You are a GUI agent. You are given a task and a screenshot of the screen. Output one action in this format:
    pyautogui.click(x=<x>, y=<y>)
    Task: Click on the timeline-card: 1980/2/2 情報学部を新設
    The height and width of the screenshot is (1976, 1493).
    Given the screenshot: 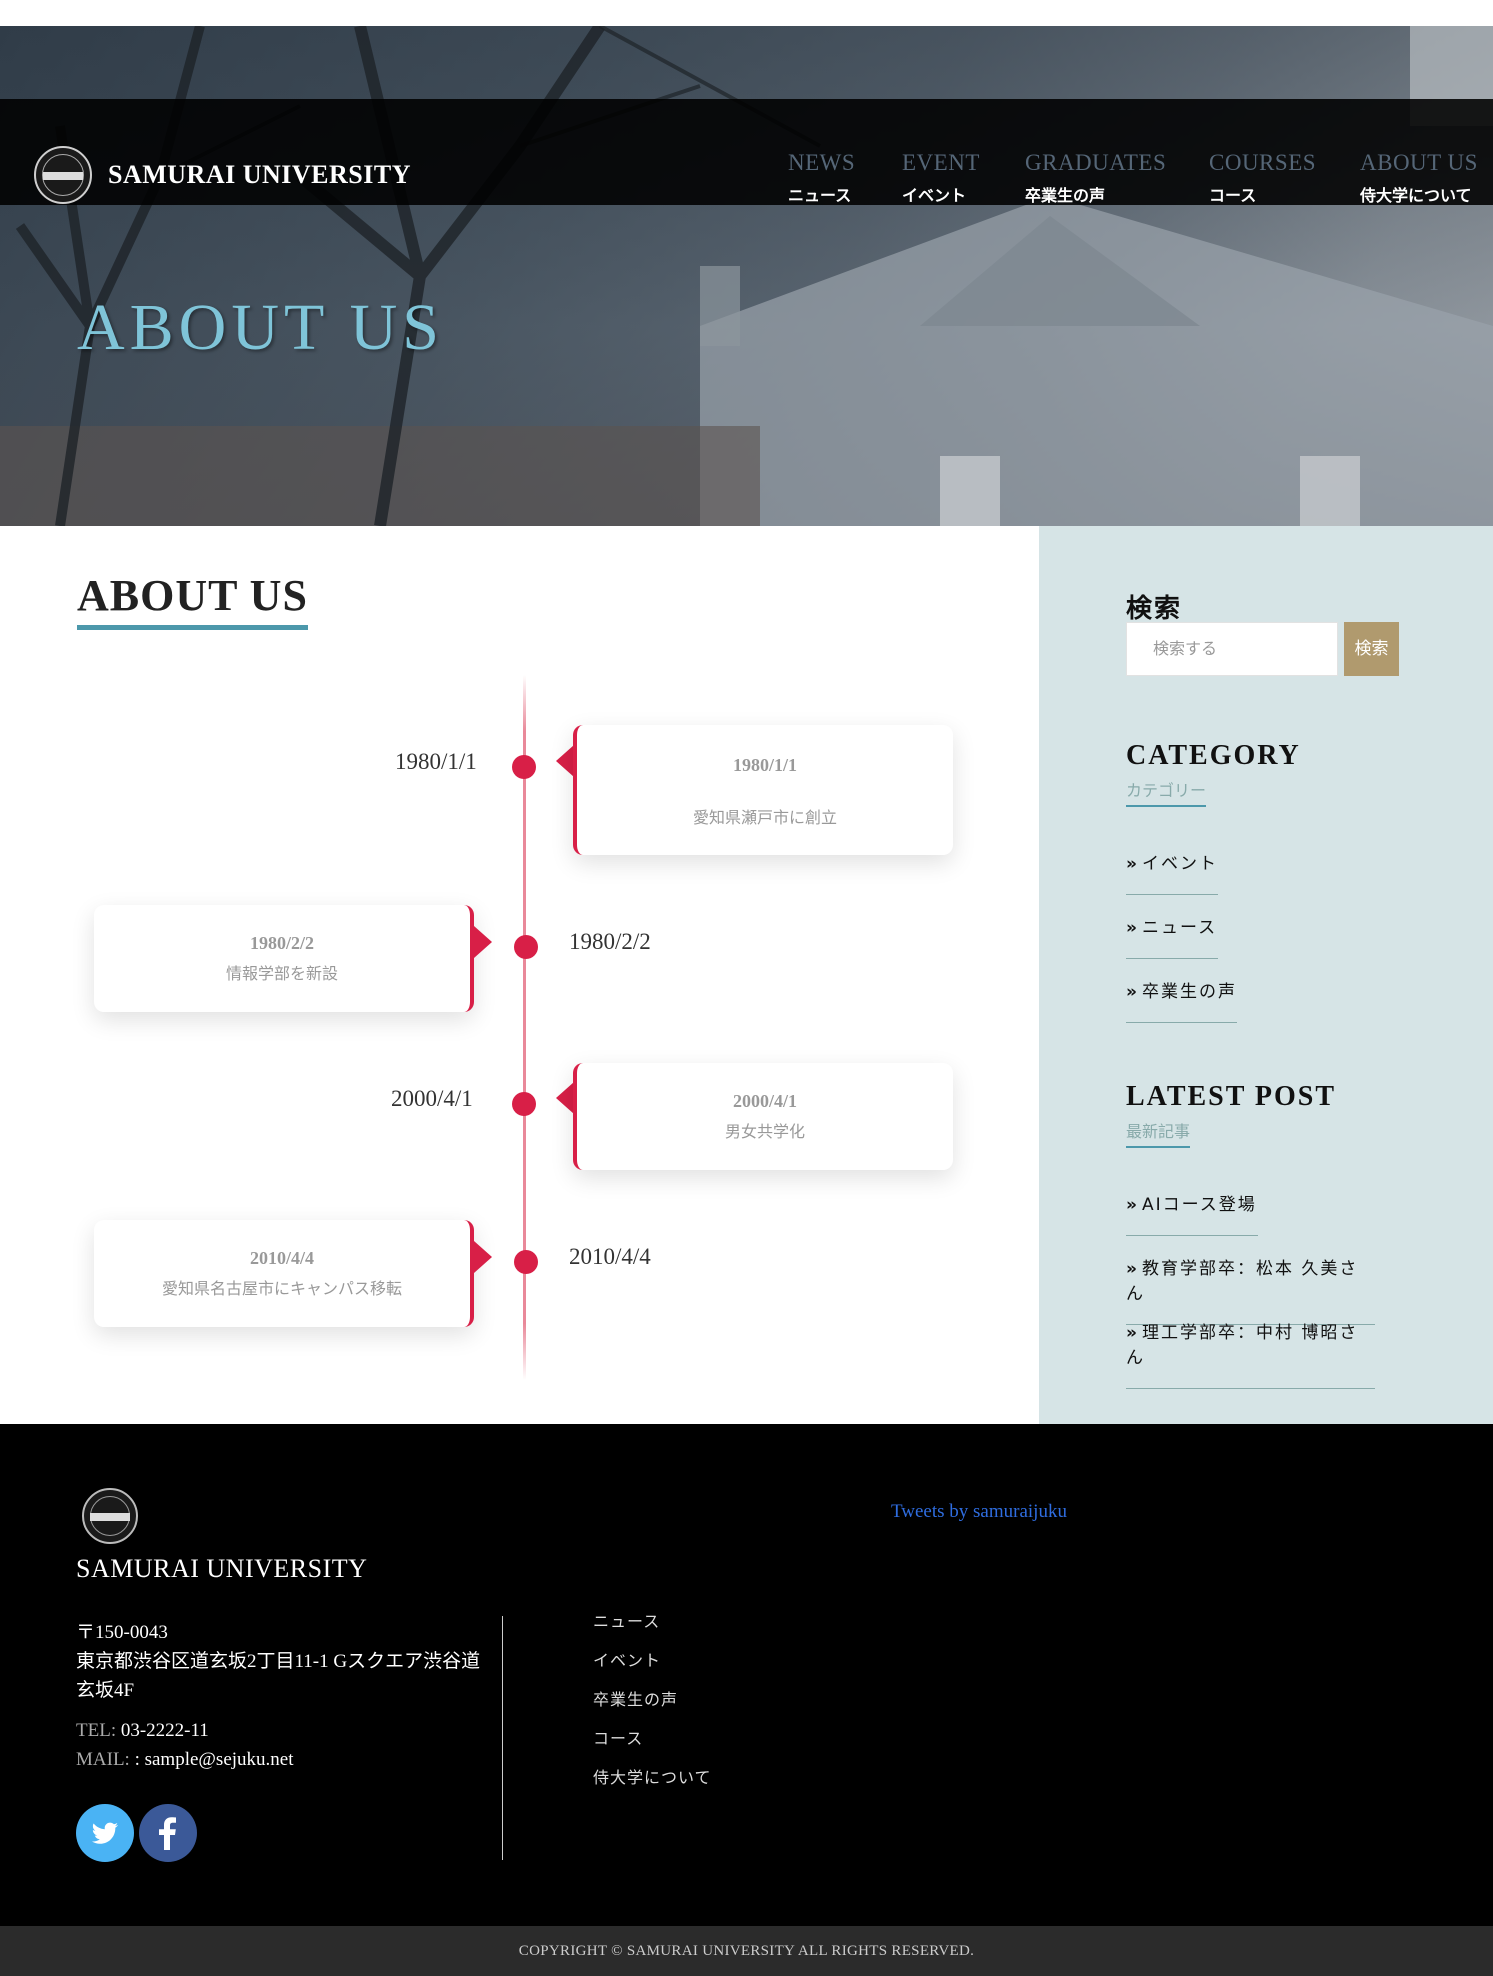 What is the action you would take?
    pyautogui.click(x=284, y=958)
    